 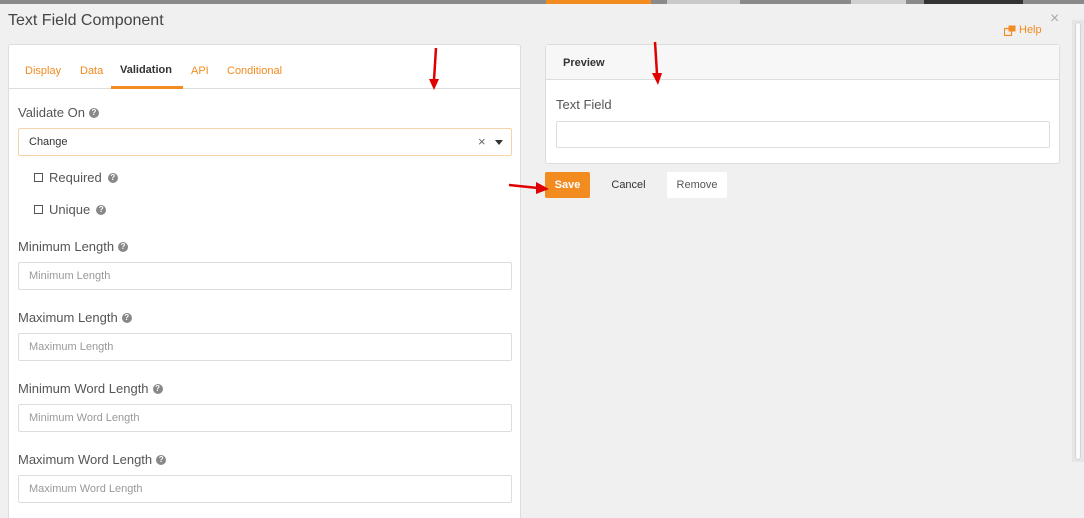 What do you see at coordinates (38, 209) in the screenshot?
I see `unique-checkbox` at bounding box center [38, 209].